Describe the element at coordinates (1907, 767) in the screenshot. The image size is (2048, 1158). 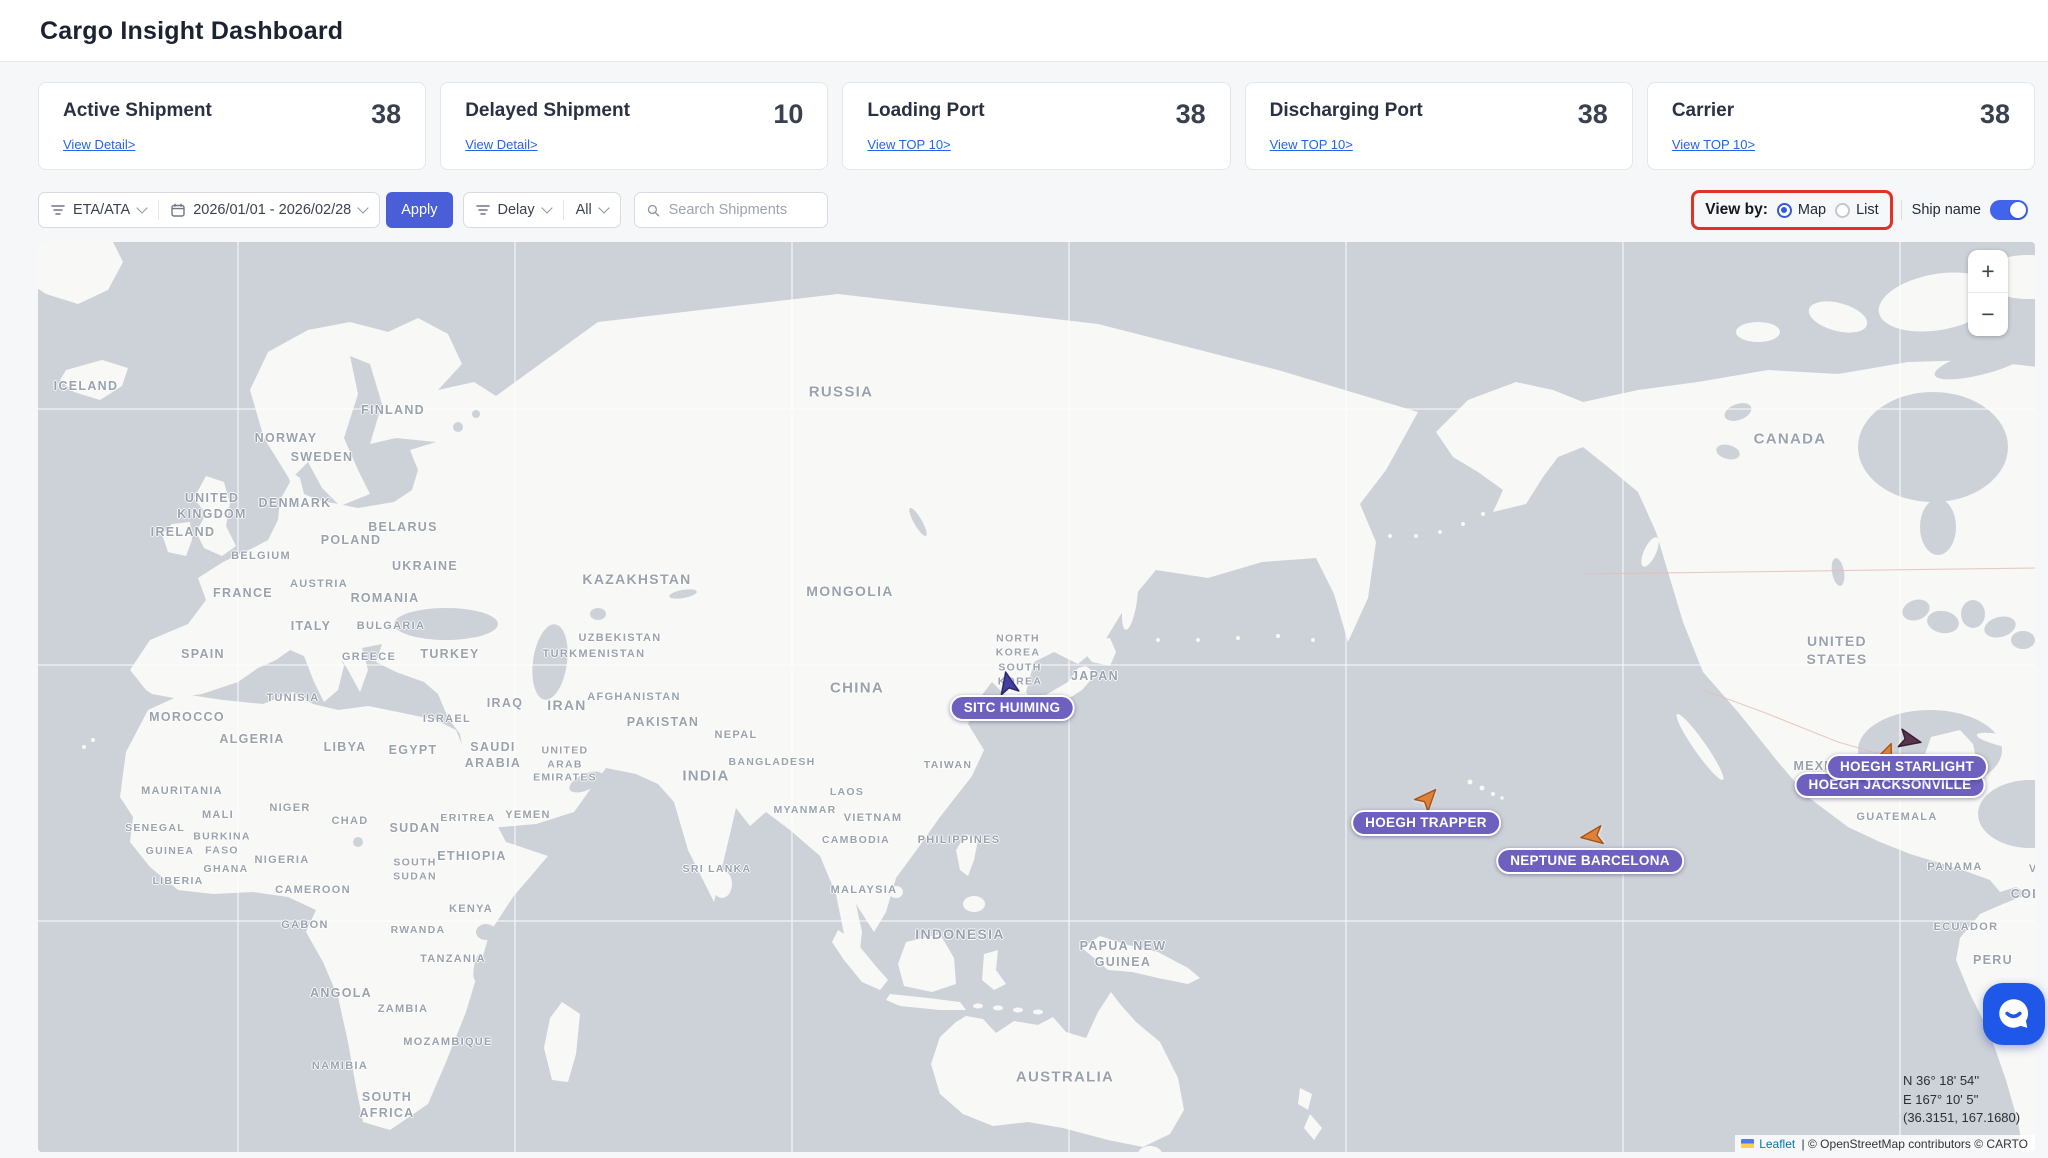
I see `ship-name-pill: HOEGH STARLIGHT` at that location.